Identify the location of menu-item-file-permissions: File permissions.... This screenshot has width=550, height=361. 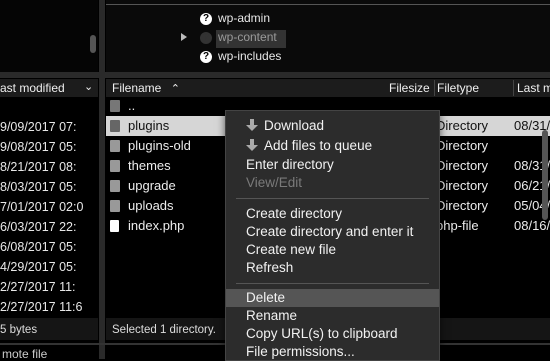
(300, 352).